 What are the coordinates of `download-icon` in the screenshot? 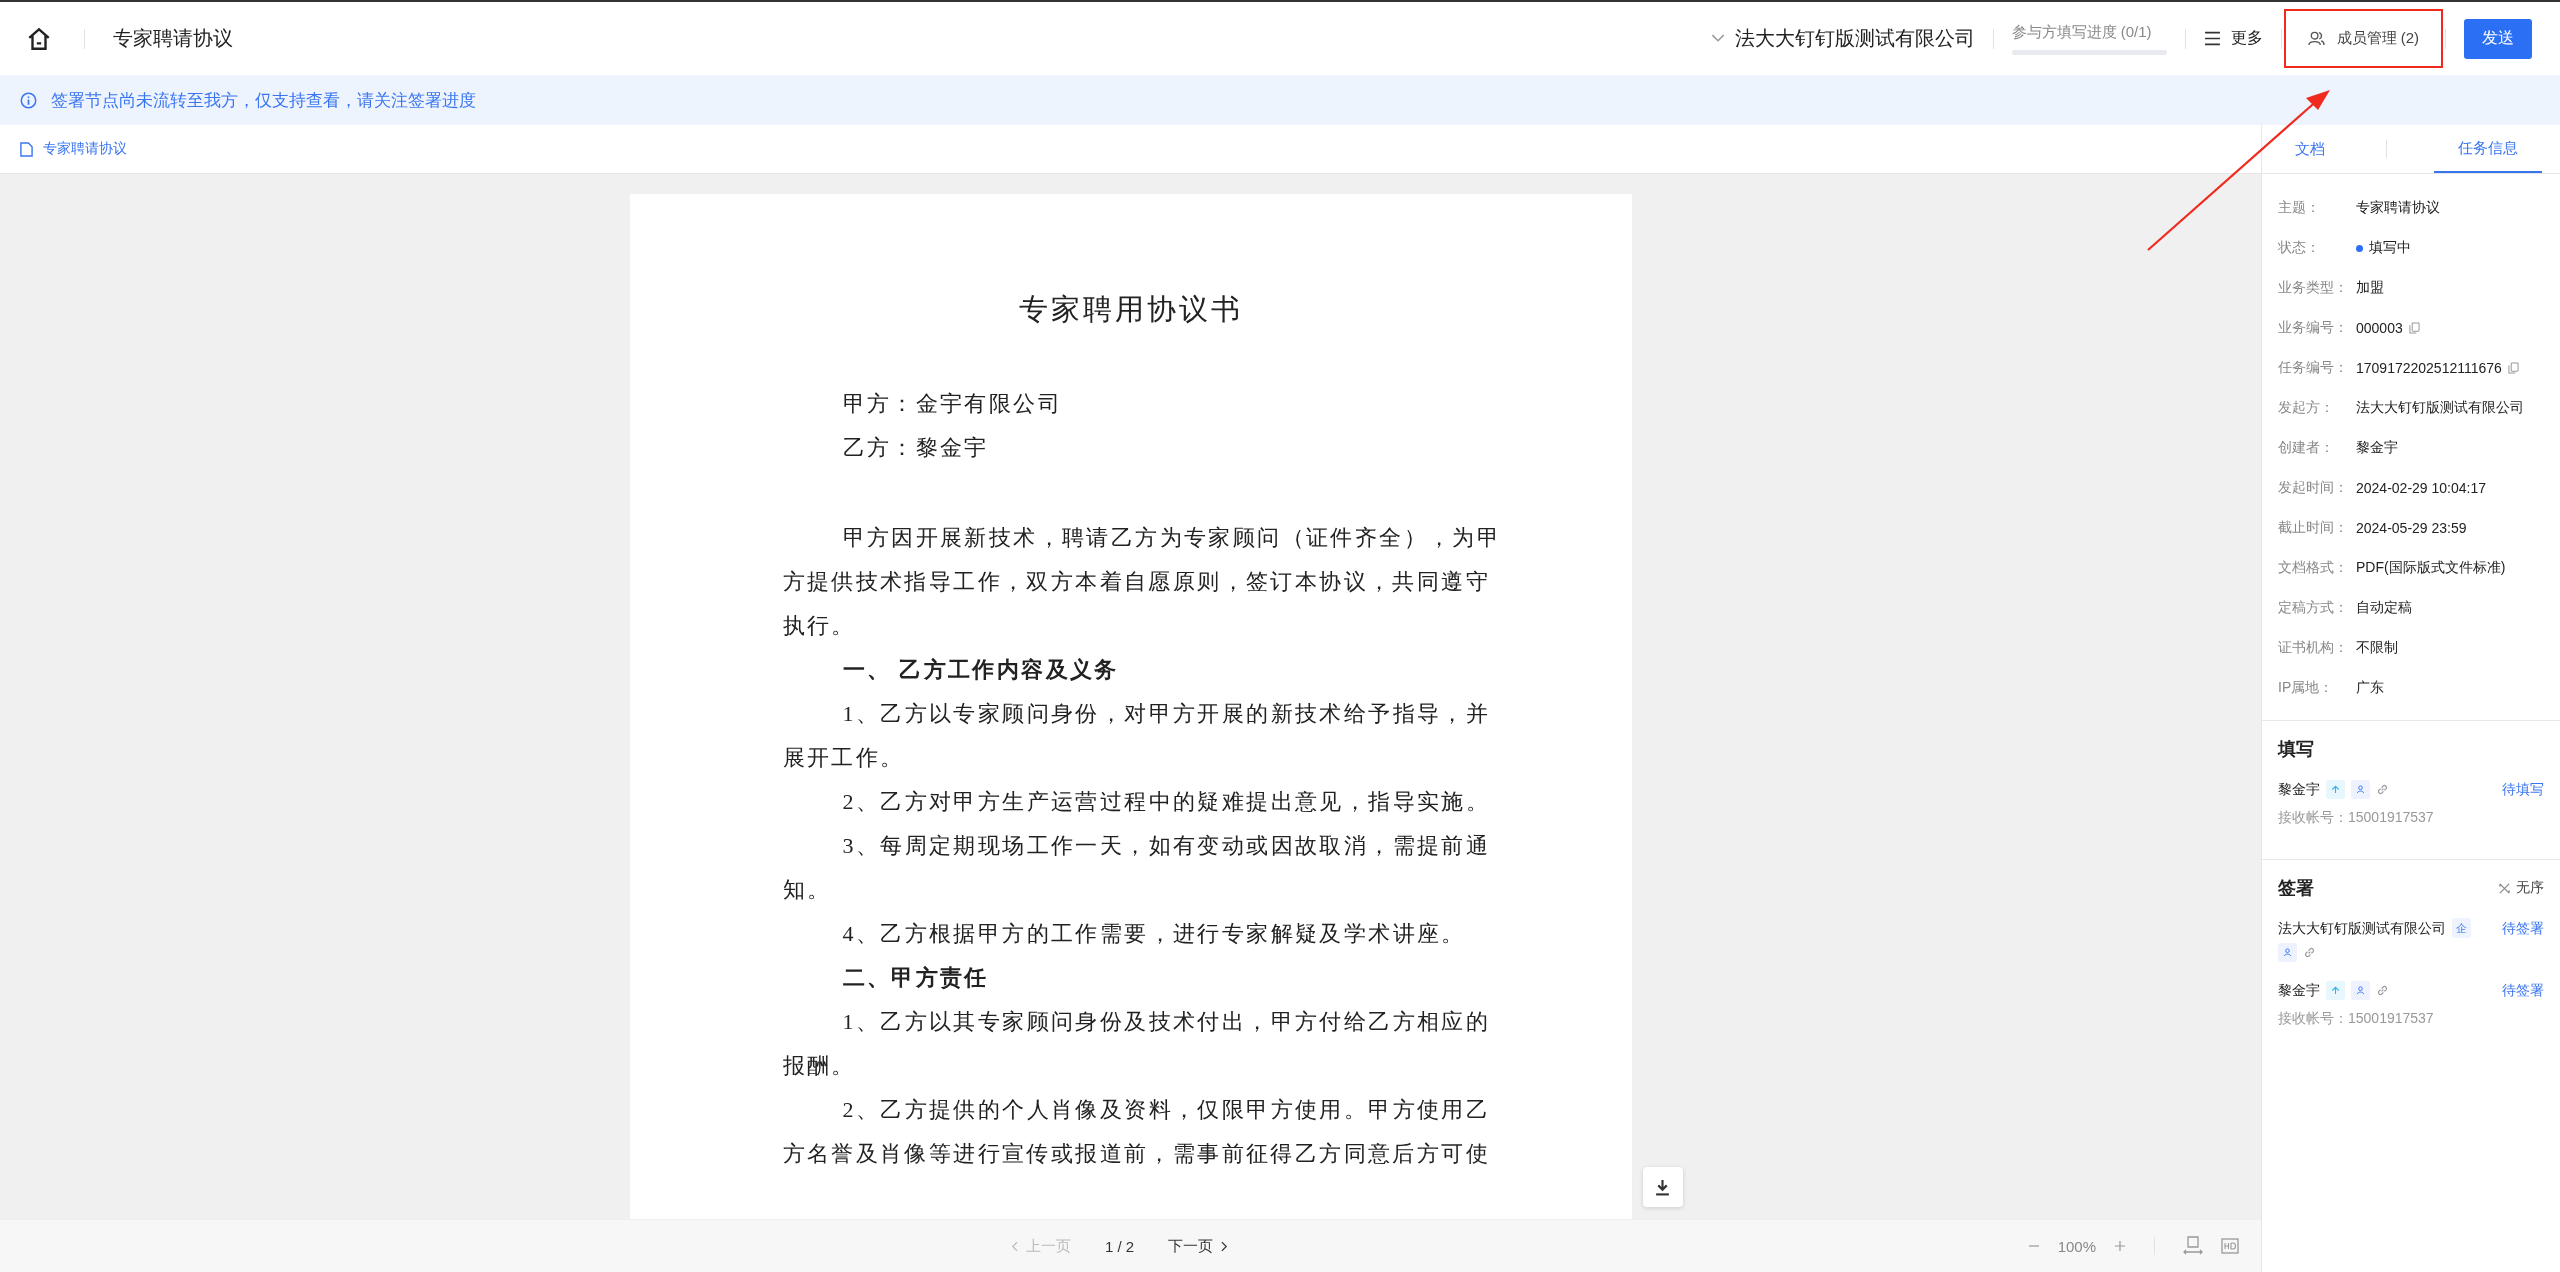 It's located at (1662, 1187).